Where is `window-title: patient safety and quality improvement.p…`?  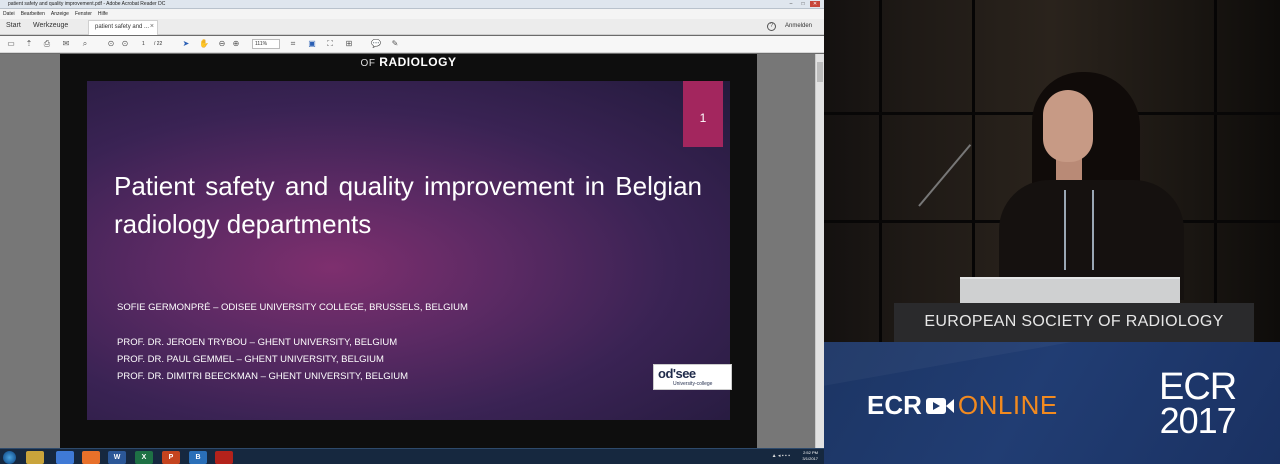 window-title: patient safety and quality improvement.p… is located at coordinates (87, 4).